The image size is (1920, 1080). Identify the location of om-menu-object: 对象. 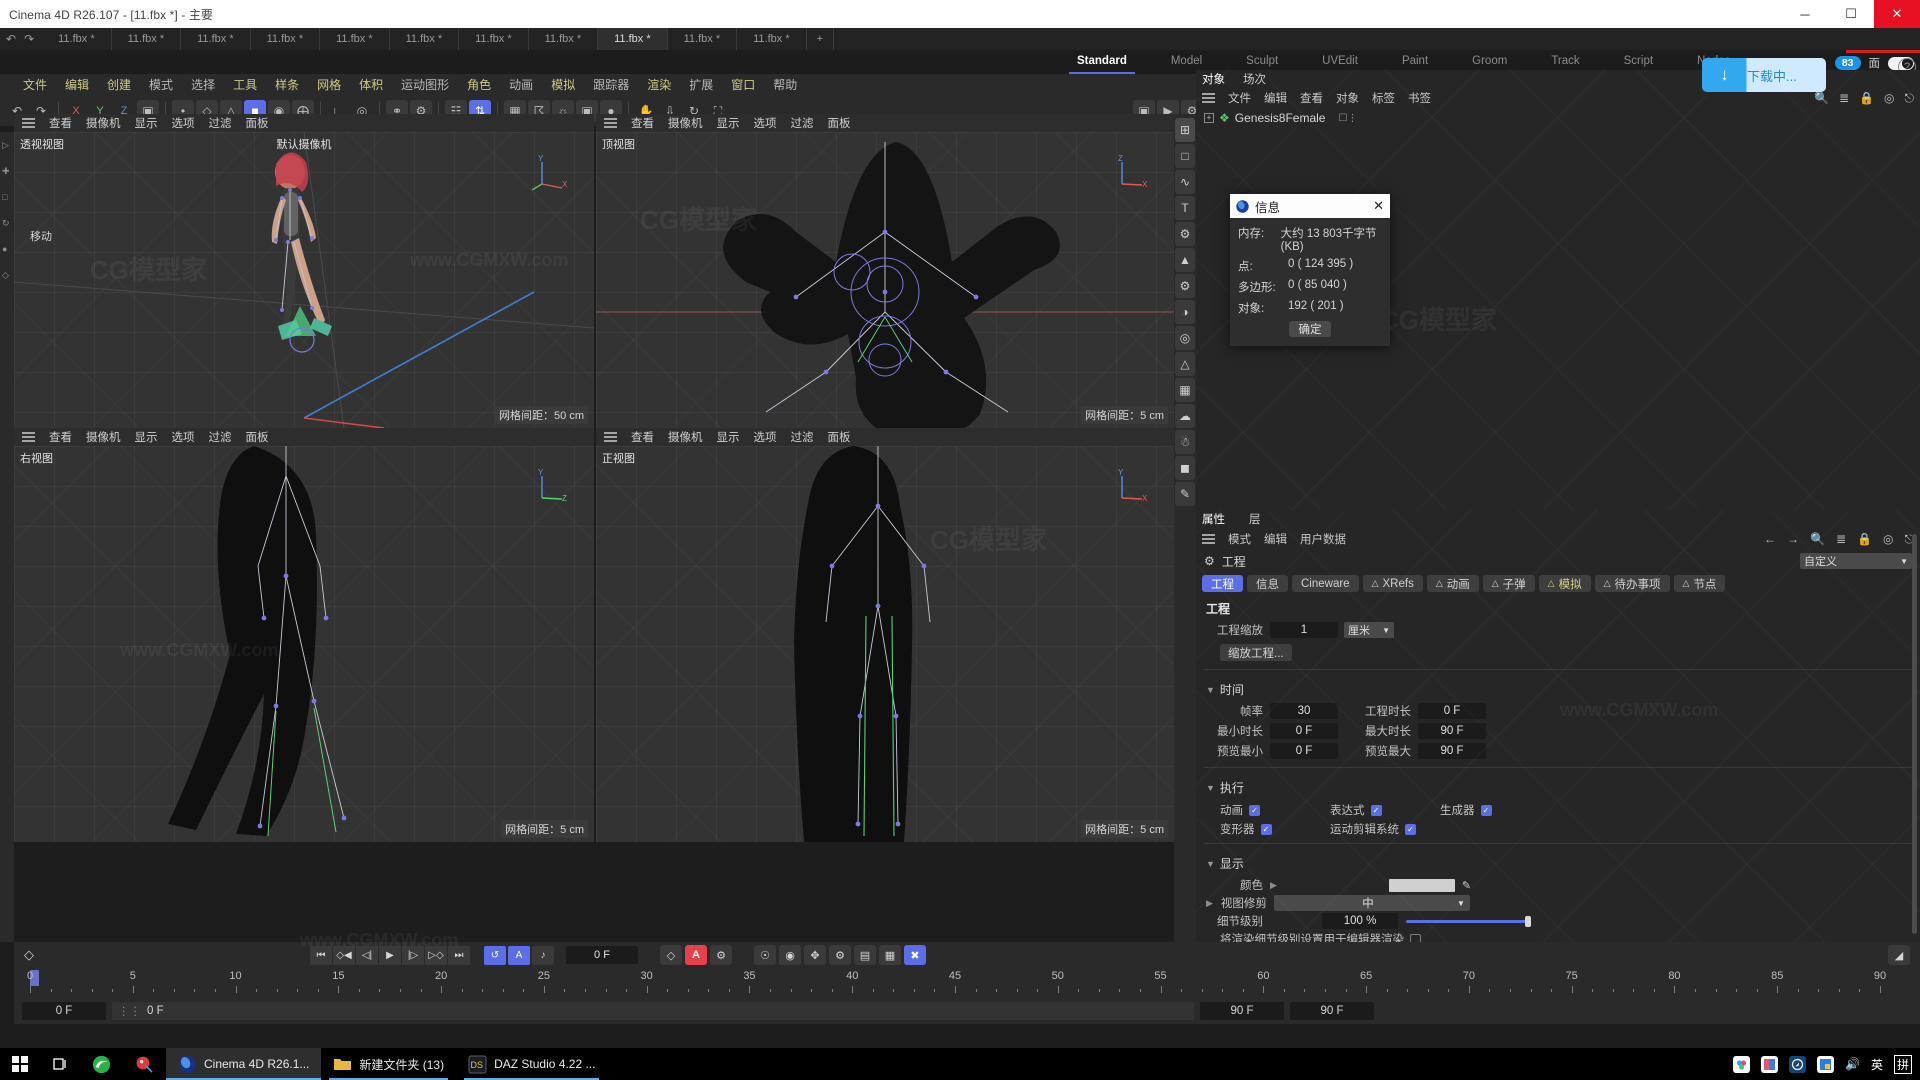
(1347, 98).